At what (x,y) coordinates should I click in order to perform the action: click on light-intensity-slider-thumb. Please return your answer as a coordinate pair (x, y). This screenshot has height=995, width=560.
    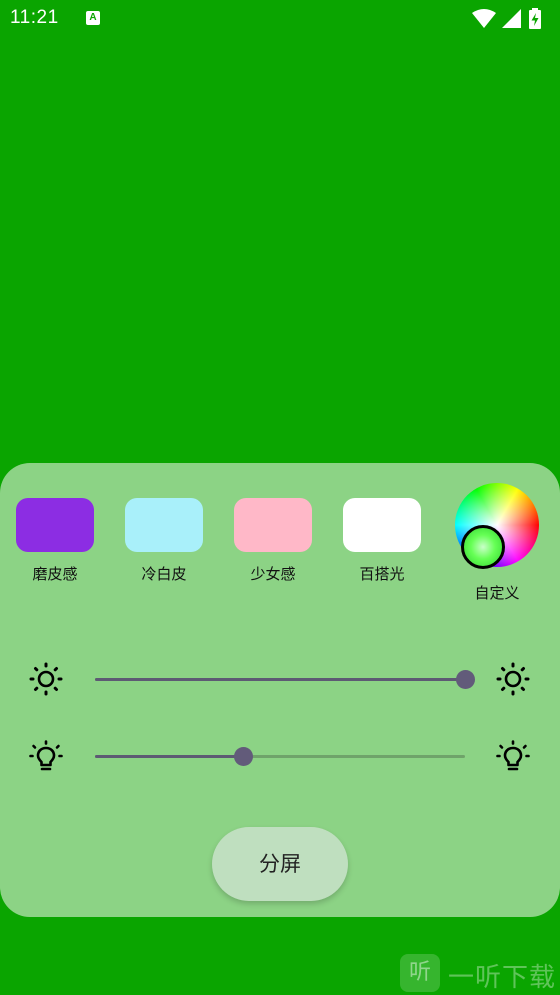
    Looking at the image, I should click on (243, 756).